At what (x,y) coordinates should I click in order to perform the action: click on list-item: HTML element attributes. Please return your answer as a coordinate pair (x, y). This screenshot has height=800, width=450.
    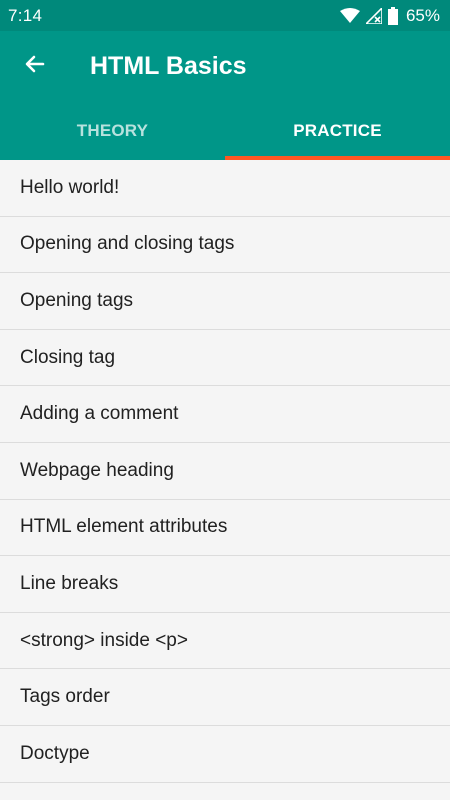
    Looking at the image, I should click on (225, 528).